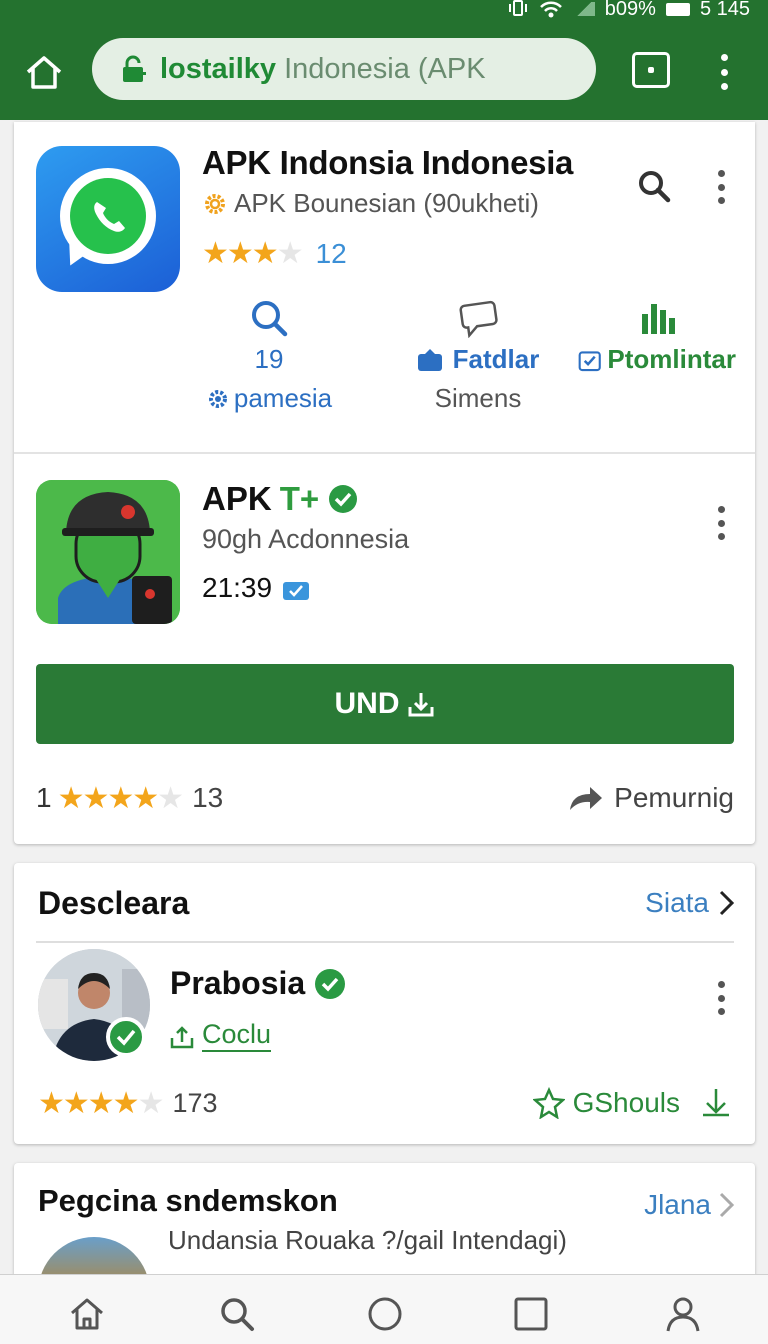 Image resolution: width=768 pixels, height=1344 pixels. Describe the element at coordinates (721, 187) in the screenshot. I see `app-more-icon` at that location.